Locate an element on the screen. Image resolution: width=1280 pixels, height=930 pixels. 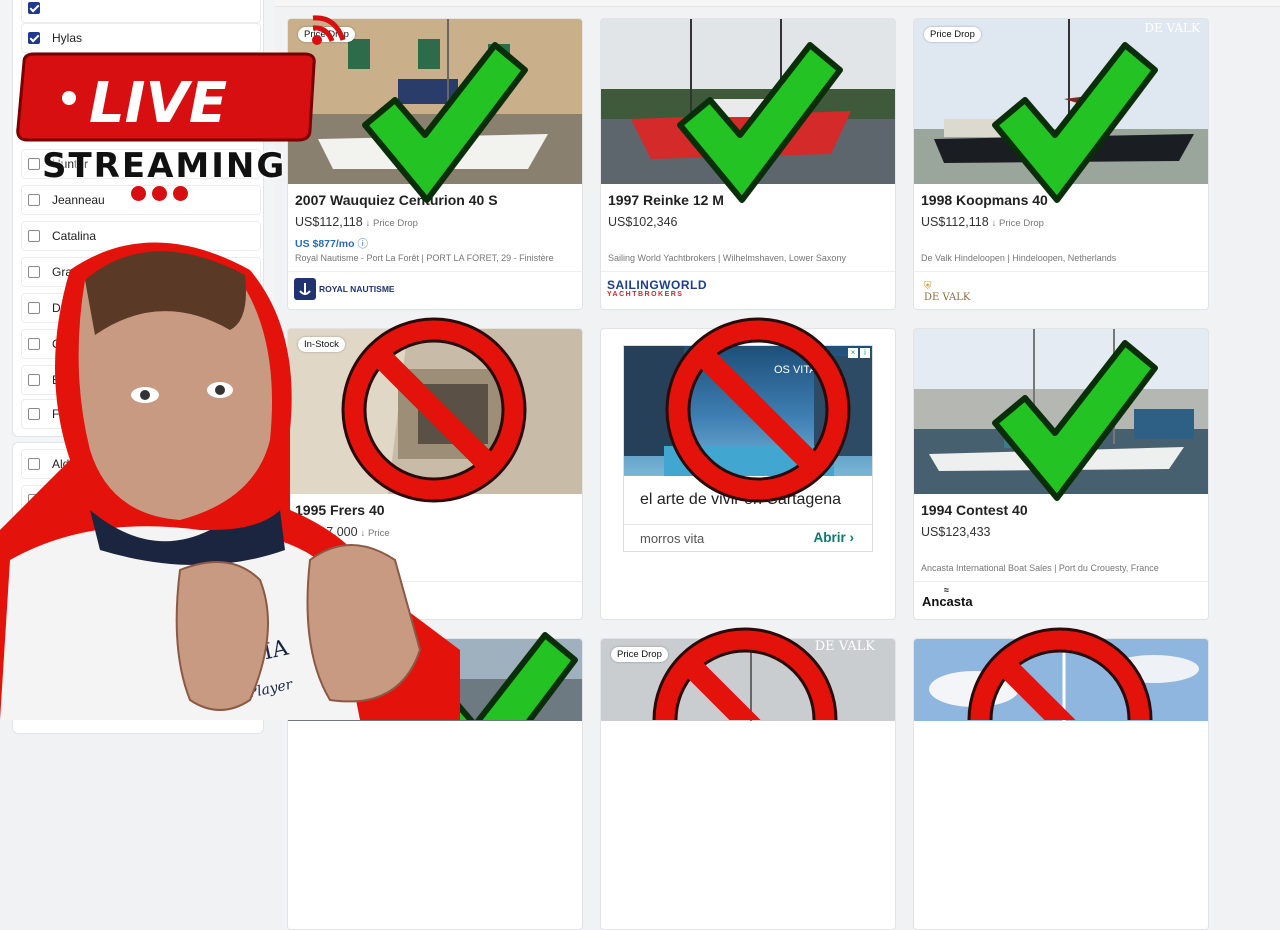
monthly-payment: US $877/mo ⓘ is located at coordinates (331, 243).